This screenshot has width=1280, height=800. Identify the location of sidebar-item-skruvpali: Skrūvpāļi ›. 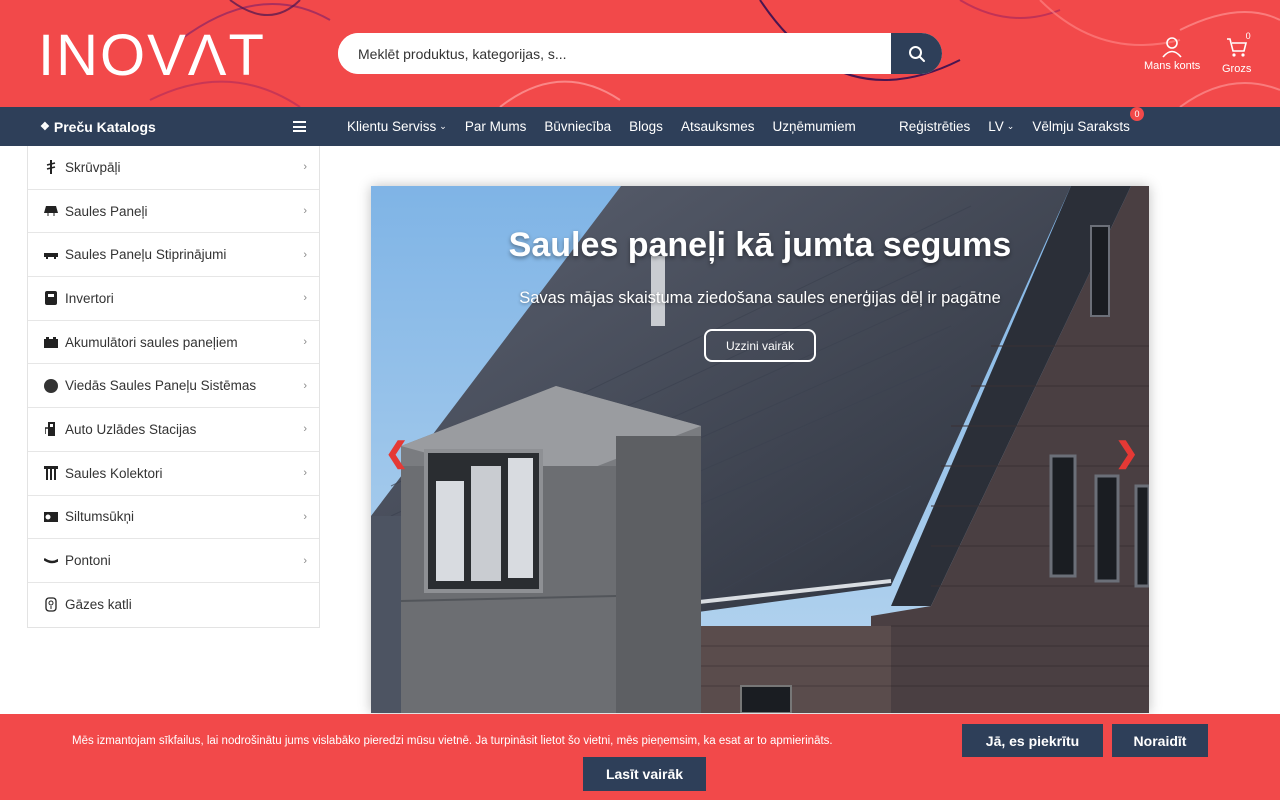
(173, 168).